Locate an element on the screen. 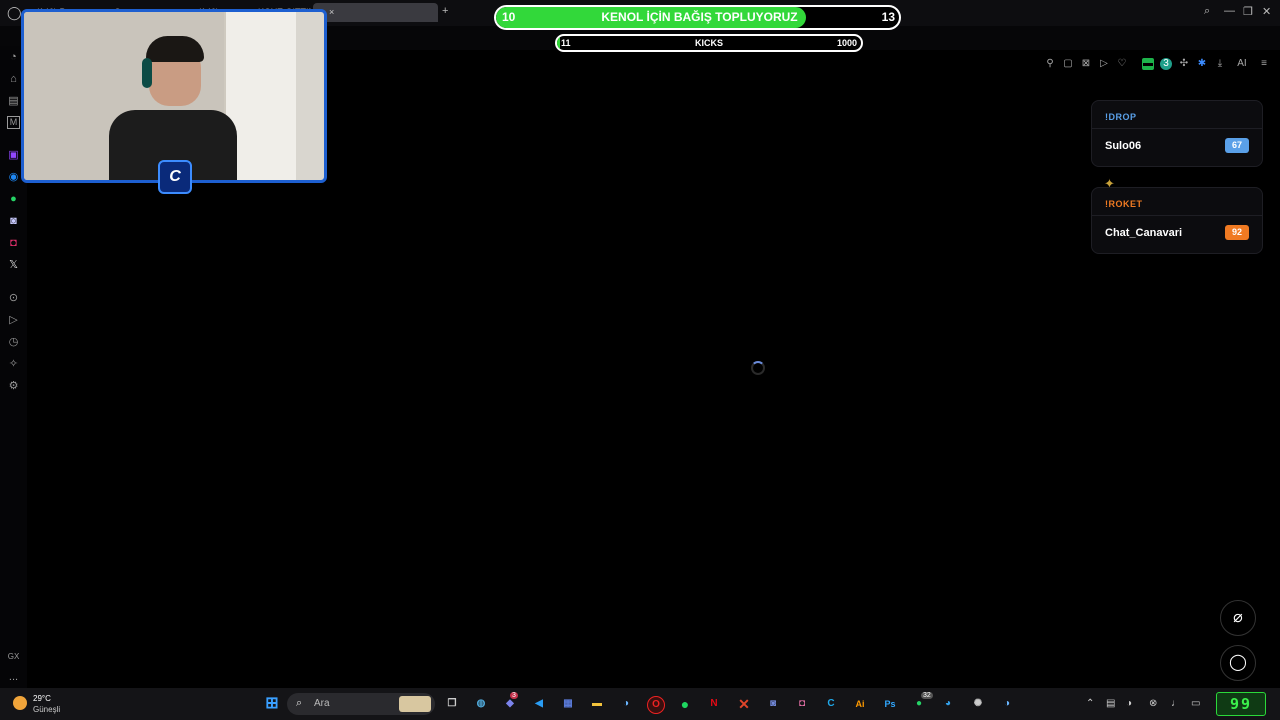 Image resolution: width=1280 pixels, height=720 pixels. aria-ai-button: ⌀ is located at coordinates (1238, 618).